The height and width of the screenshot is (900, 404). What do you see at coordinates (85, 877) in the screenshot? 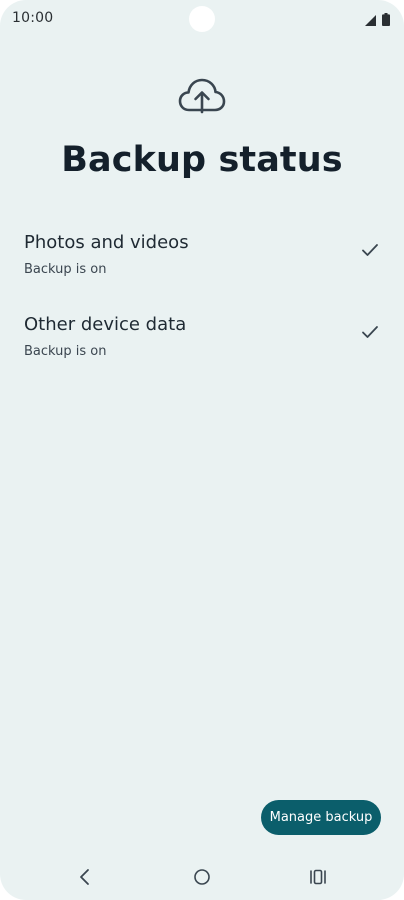
I see `back-icon` at bounding box center [85, 877].